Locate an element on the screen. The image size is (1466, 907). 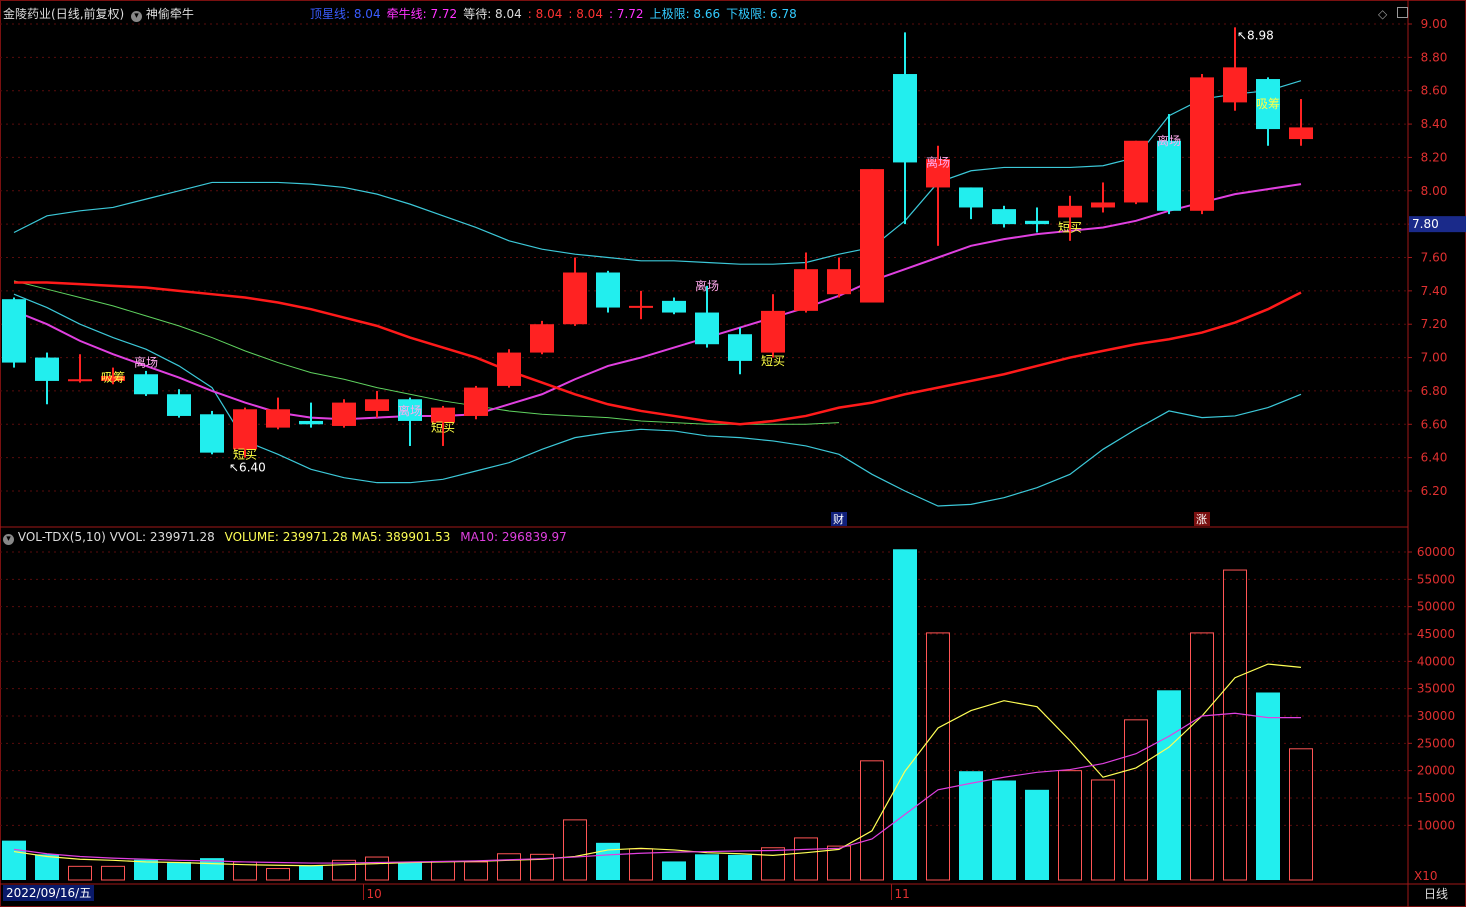
period-button: 日线 is located at coordinates (1436, 894).